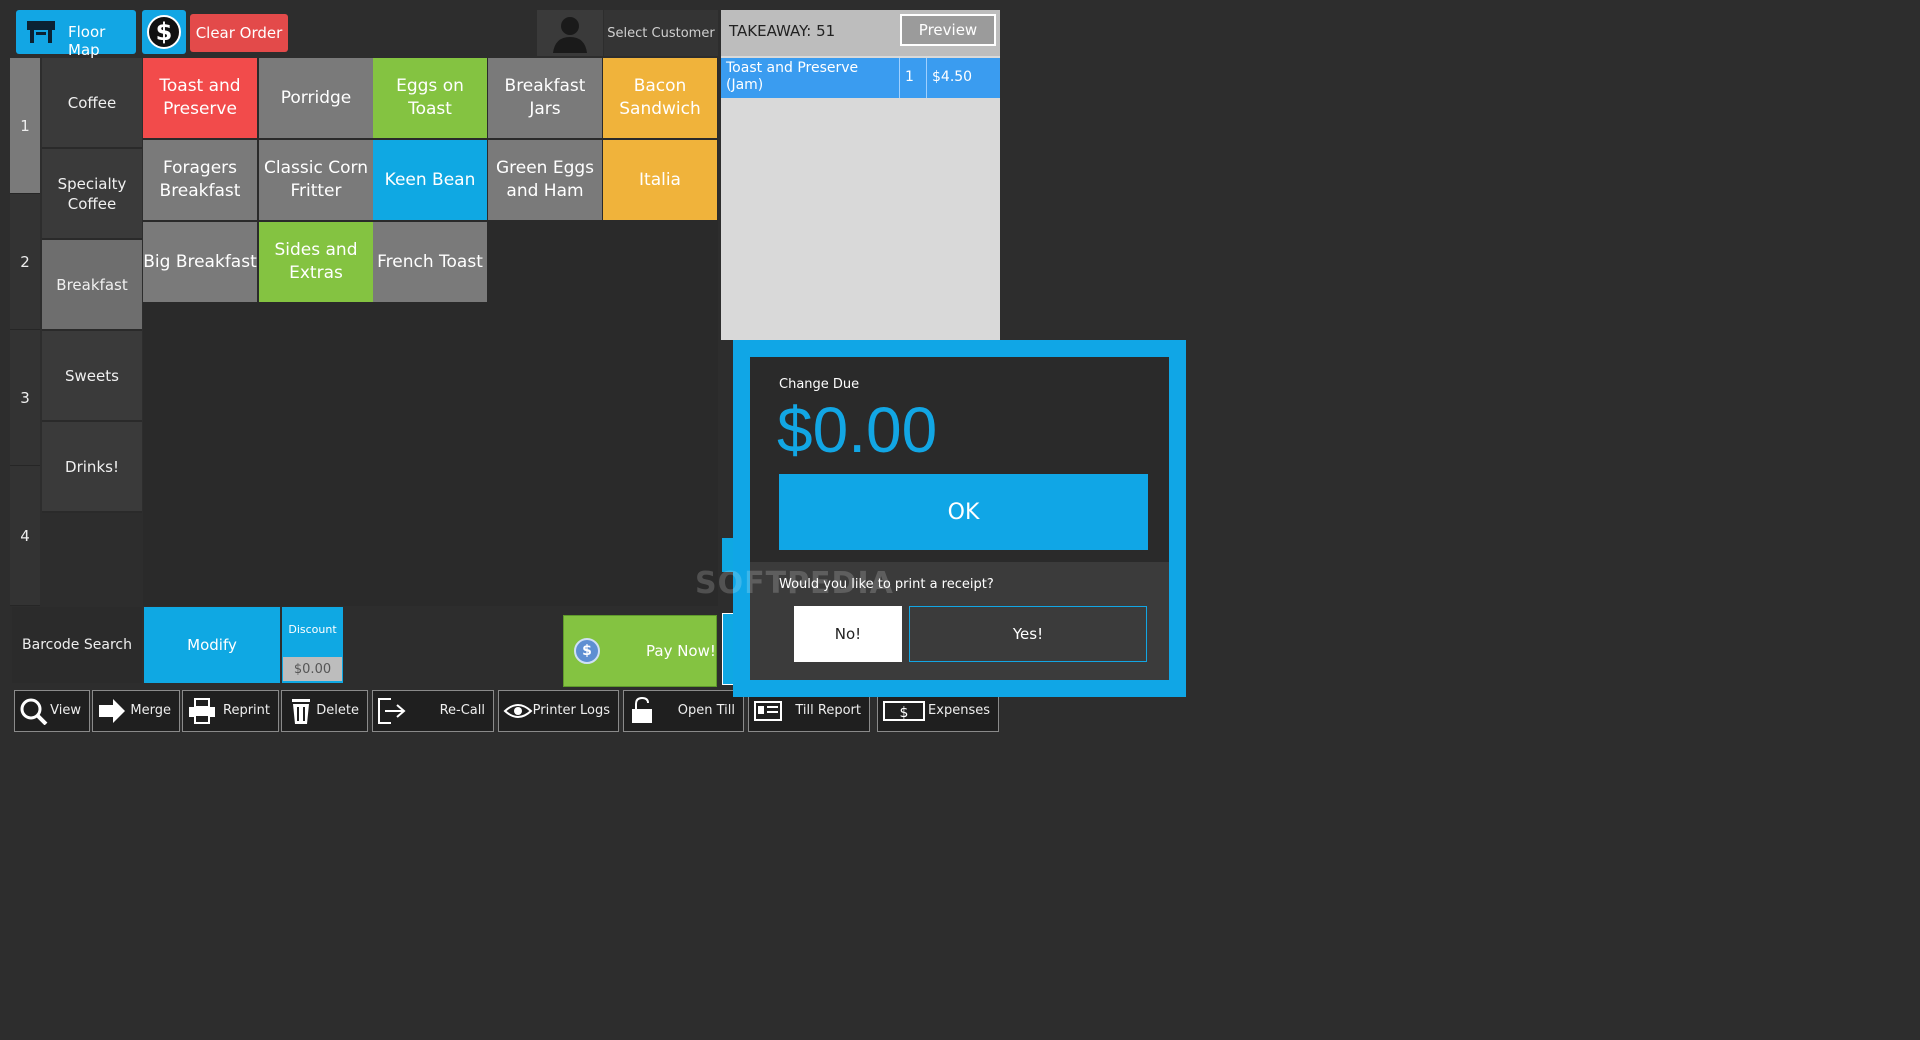 This screenshot has width=1920, height=1040. What do you see at coordinates (518, 711) in the screenshot?
I see `eye-icon` at bounding box center [518, 711].